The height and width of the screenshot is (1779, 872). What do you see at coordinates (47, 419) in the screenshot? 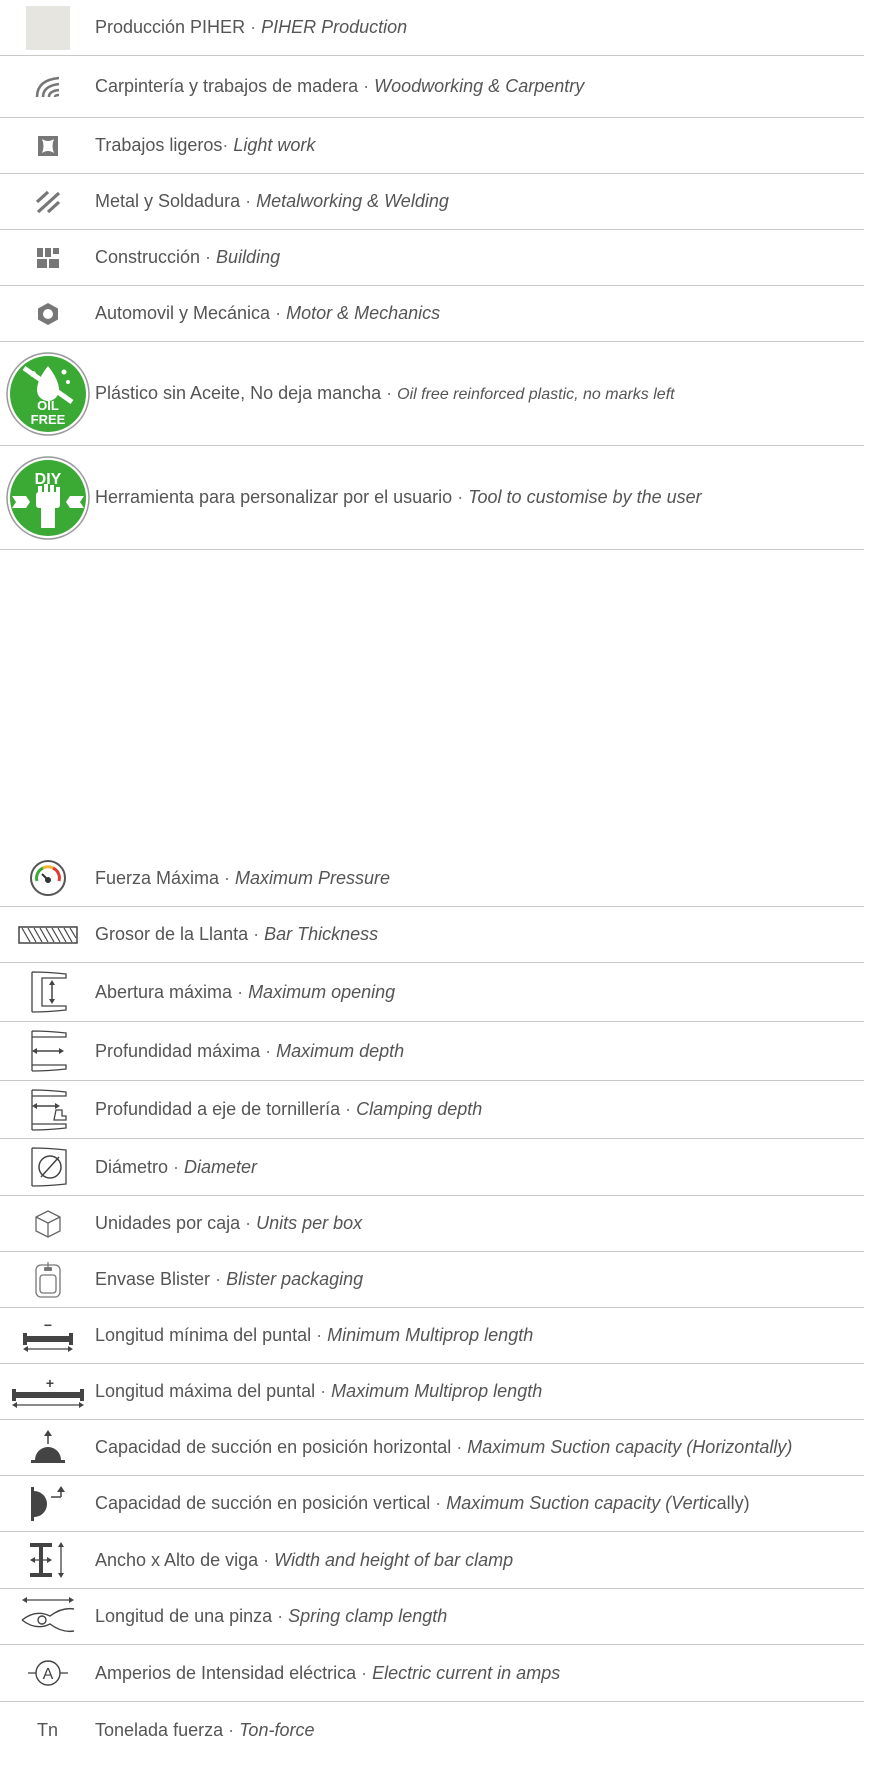
I see `svg-text: FREE` at bounding box center [47, 419].